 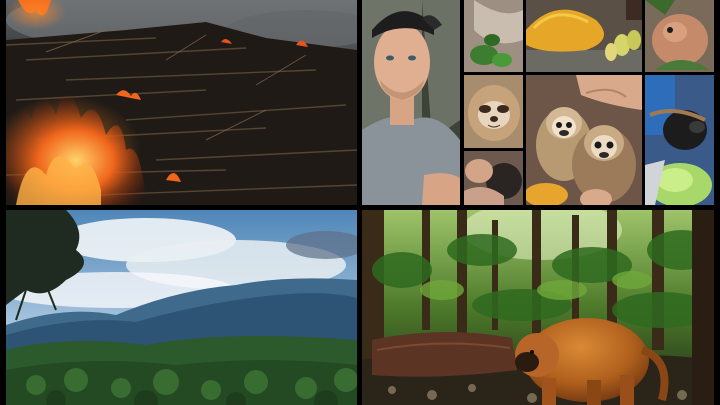 I want to click on sloth-leaves-image, so click(x=493, y=36).